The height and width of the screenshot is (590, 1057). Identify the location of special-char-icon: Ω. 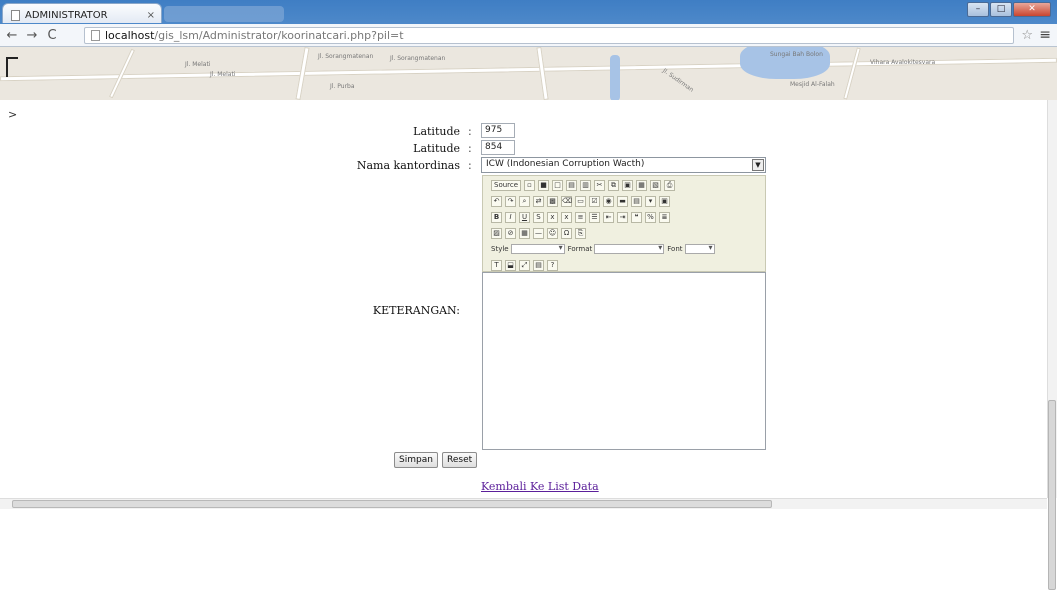
(566, 233).